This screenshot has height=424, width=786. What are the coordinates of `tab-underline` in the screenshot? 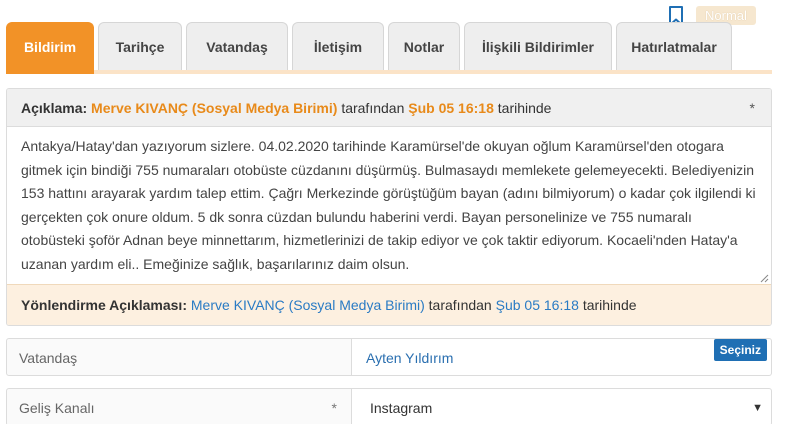 It's located at (389, 72).